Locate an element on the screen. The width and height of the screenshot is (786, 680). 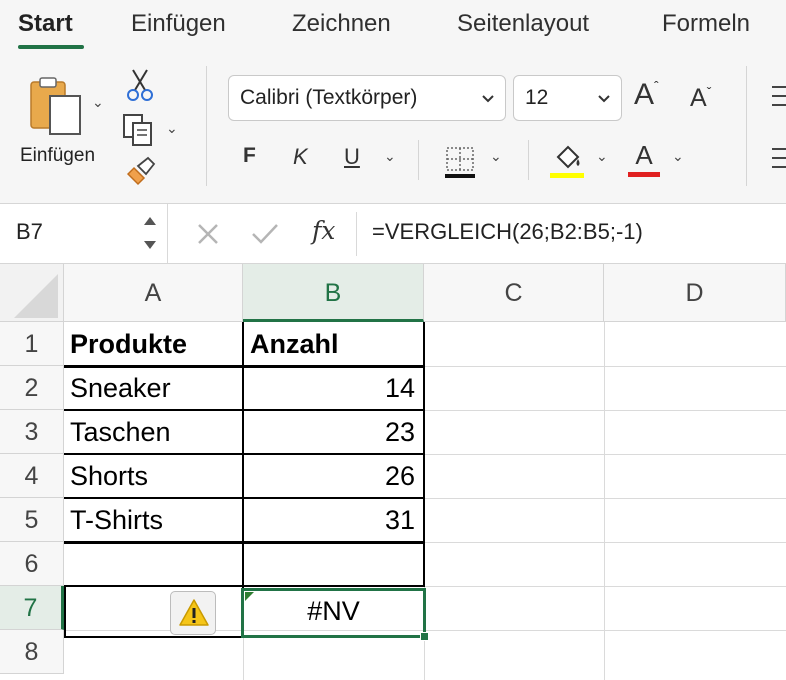
formula-bar: B7 fx =VERGLEICH(26;B2:B5;-1) is located at coordinates (393, 234).